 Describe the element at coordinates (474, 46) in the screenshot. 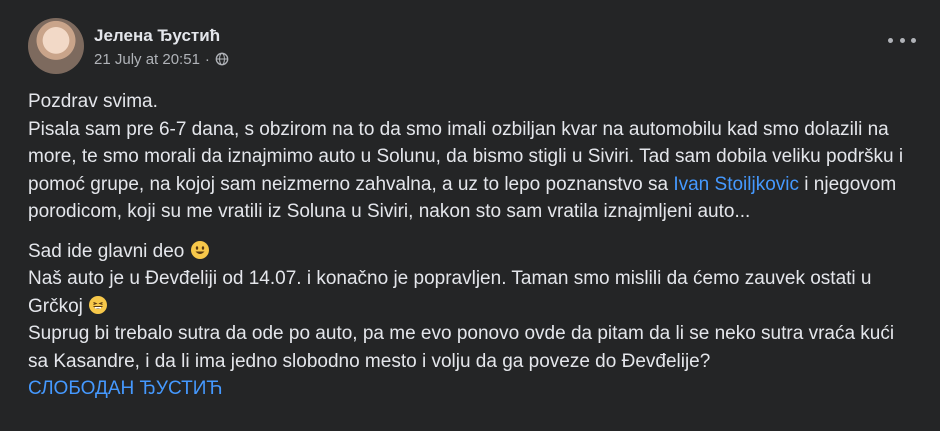

I see `post-header: Јелена Ђустић 21 July at 20:51 ·` at that location.